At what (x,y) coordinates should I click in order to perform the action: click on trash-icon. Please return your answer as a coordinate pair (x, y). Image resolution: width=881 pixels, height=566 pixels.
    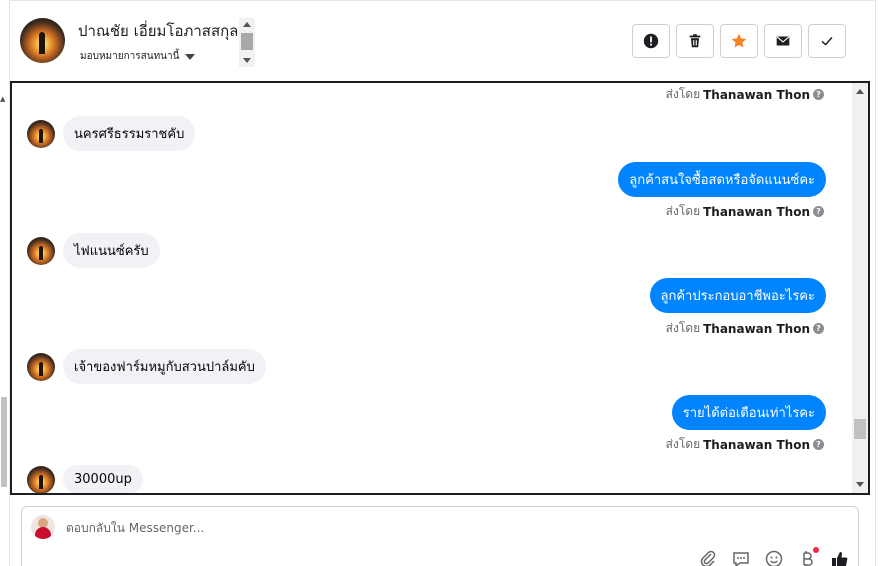
    Looking at the image, I should click on (695, 41).